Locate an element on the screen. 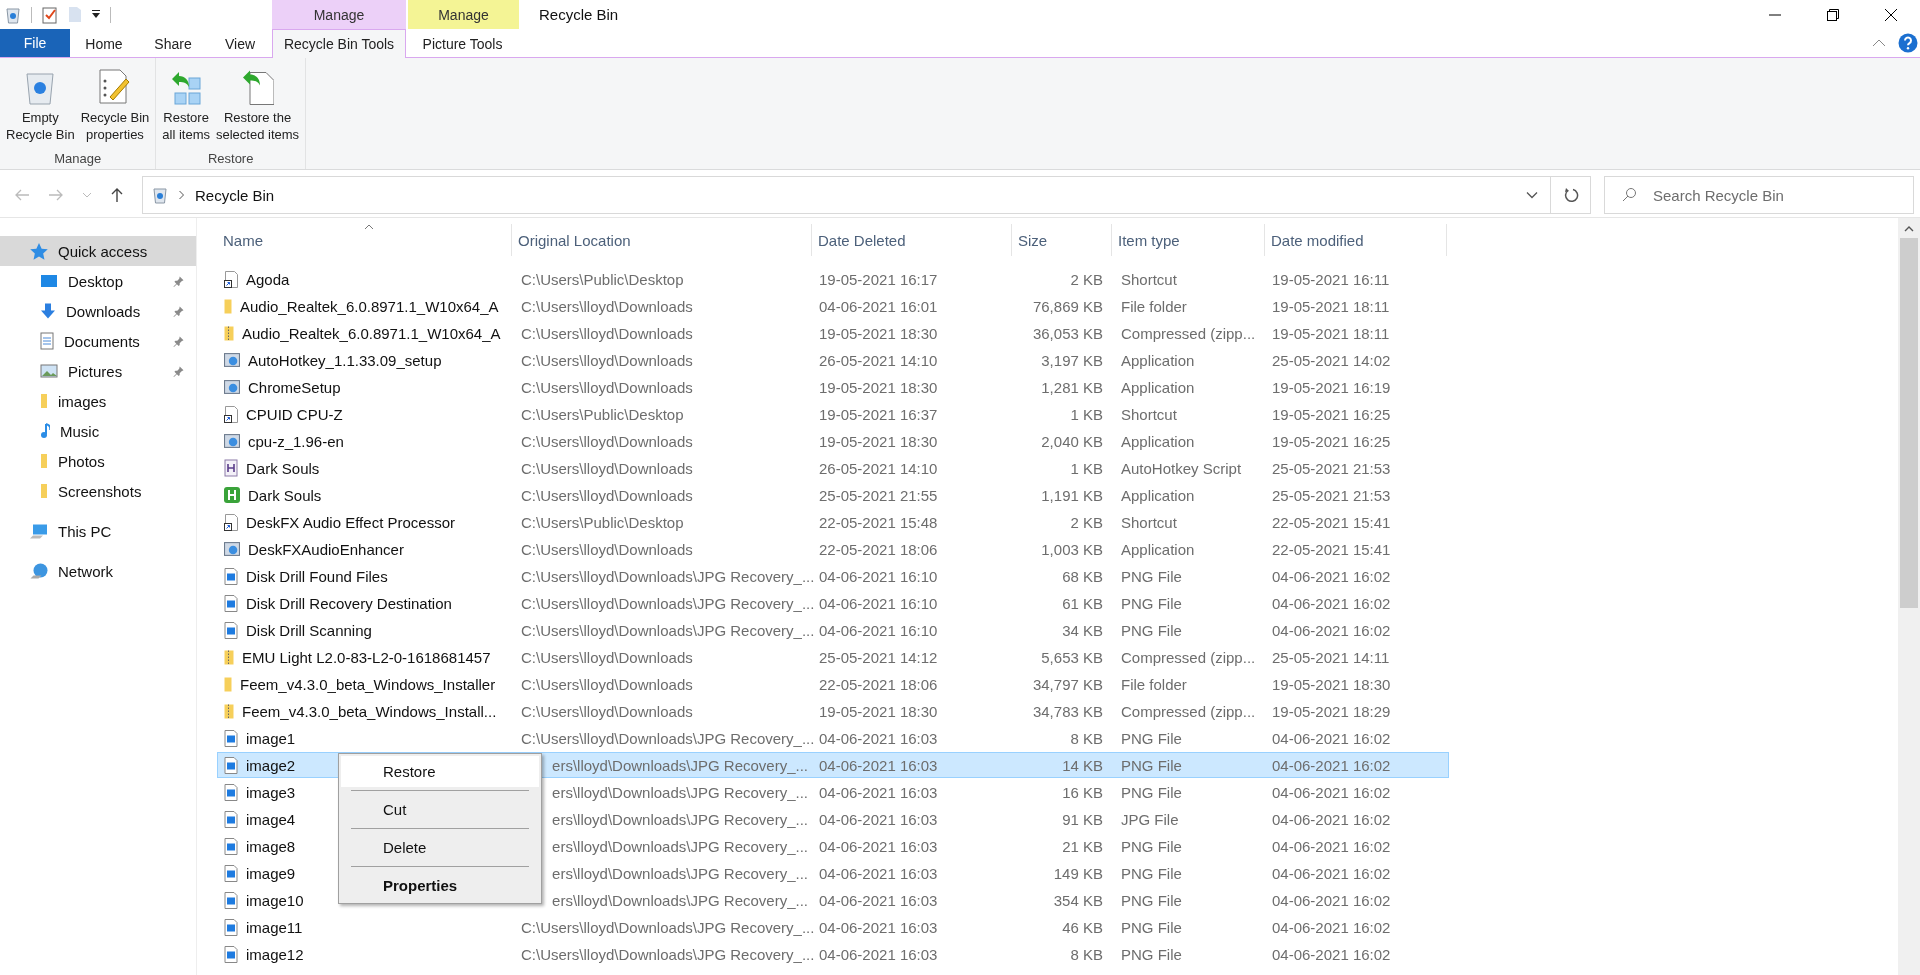 This screenshot has height=975, width=1920. refresh-icon is located at coordinates (1570, 195).